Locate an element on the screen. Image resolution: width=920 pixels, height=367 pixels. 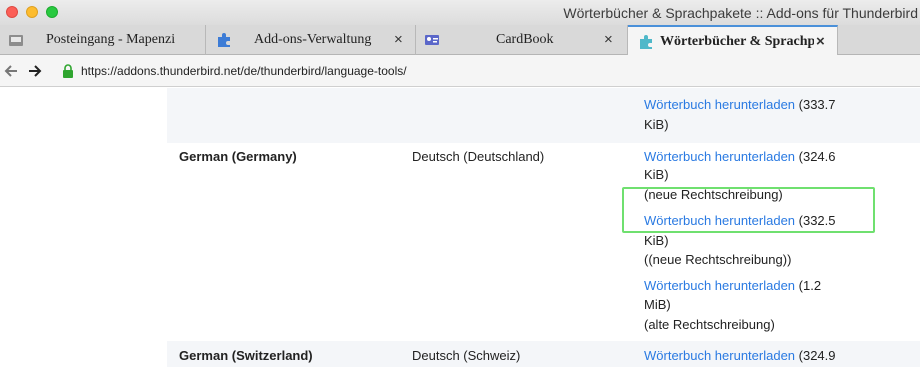
tab-language-tools: Wörterbücher & Sprachpakete × is located at coordinates (733, 40).